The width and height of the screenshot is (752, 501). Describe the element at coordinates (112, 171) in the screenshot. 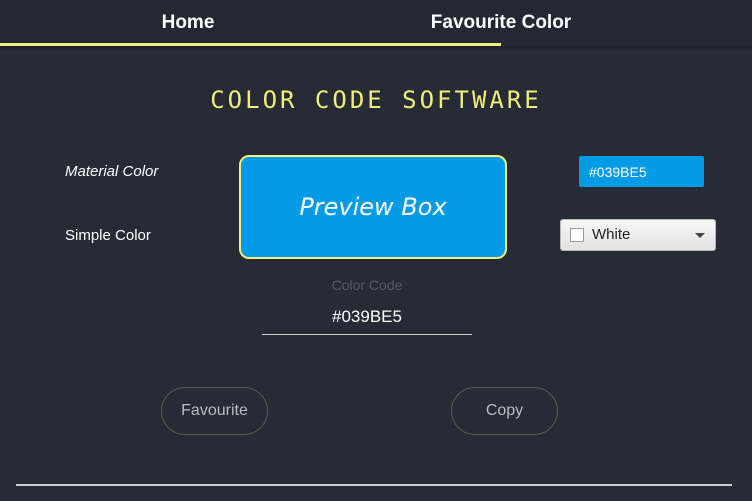

I see `material-color-label: Material Color` at that location.